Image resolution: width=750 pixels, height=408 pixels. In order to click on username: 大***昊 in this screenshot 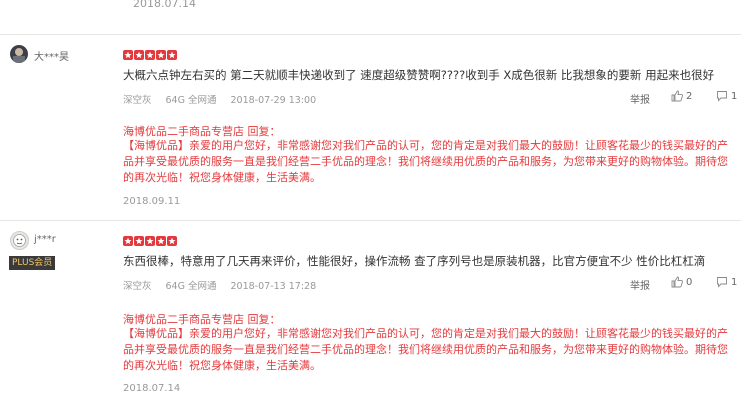, I will do `click(51, 57)`.